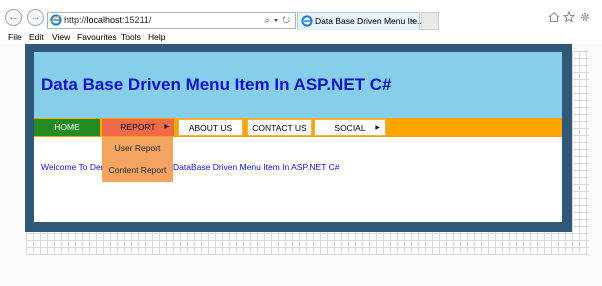  Describe the element at coordinates (430, 21) in the screenshot. I see `new-tab-button` at that location.